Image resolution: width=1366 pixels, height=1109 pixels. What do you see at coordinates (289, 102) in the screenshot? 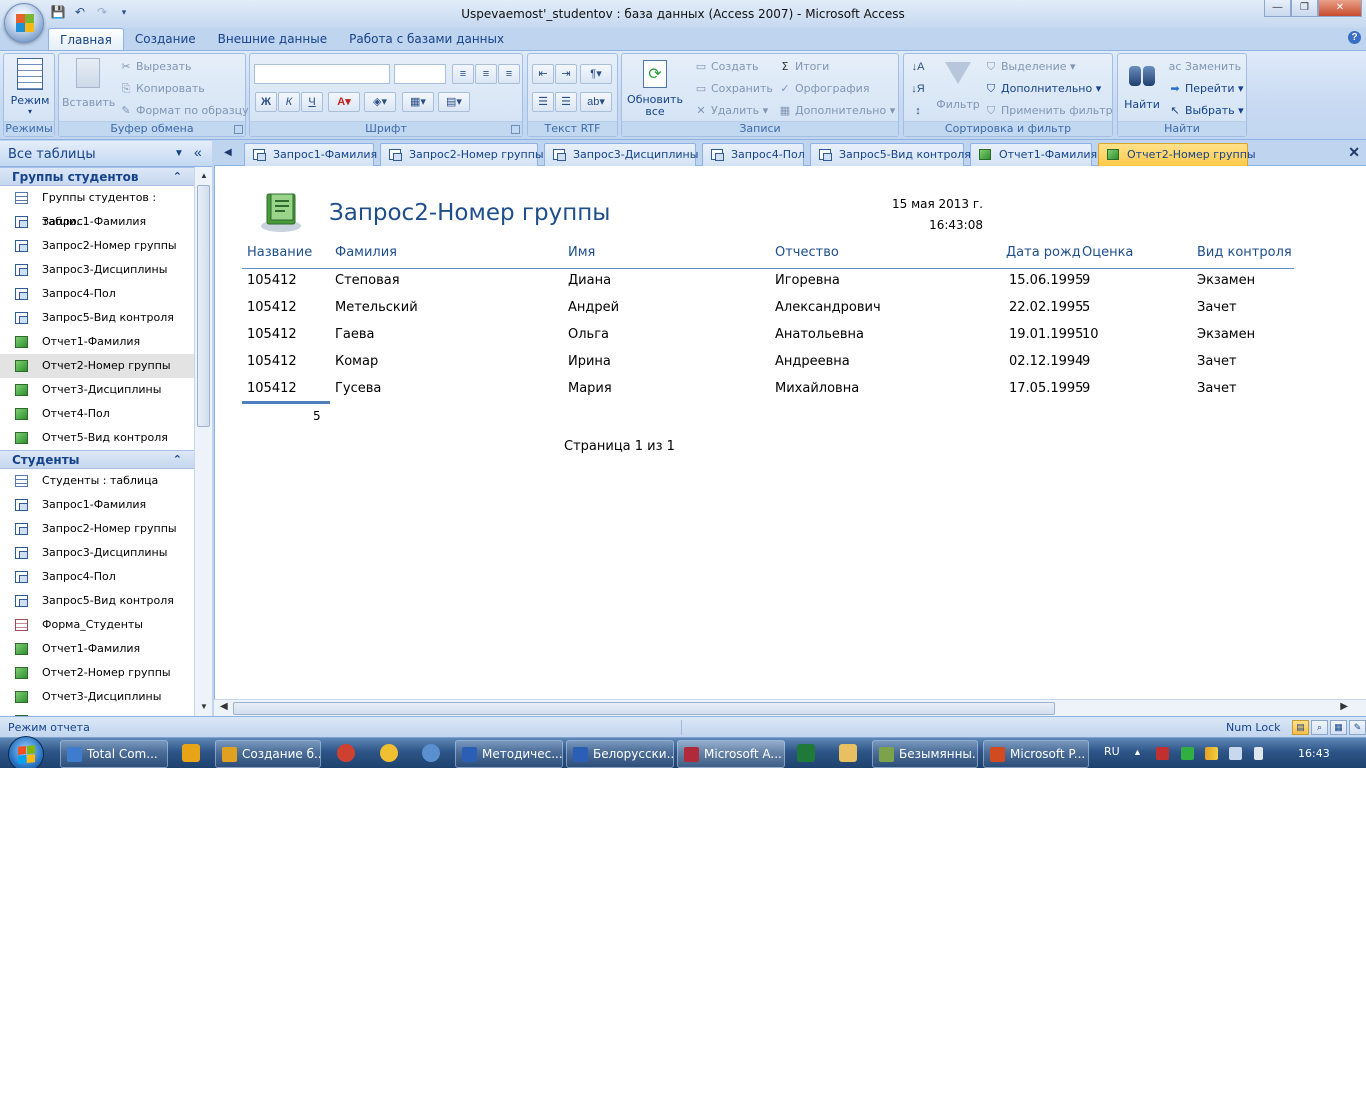
I see `italic-button: К` at bounding box center [289, 102].